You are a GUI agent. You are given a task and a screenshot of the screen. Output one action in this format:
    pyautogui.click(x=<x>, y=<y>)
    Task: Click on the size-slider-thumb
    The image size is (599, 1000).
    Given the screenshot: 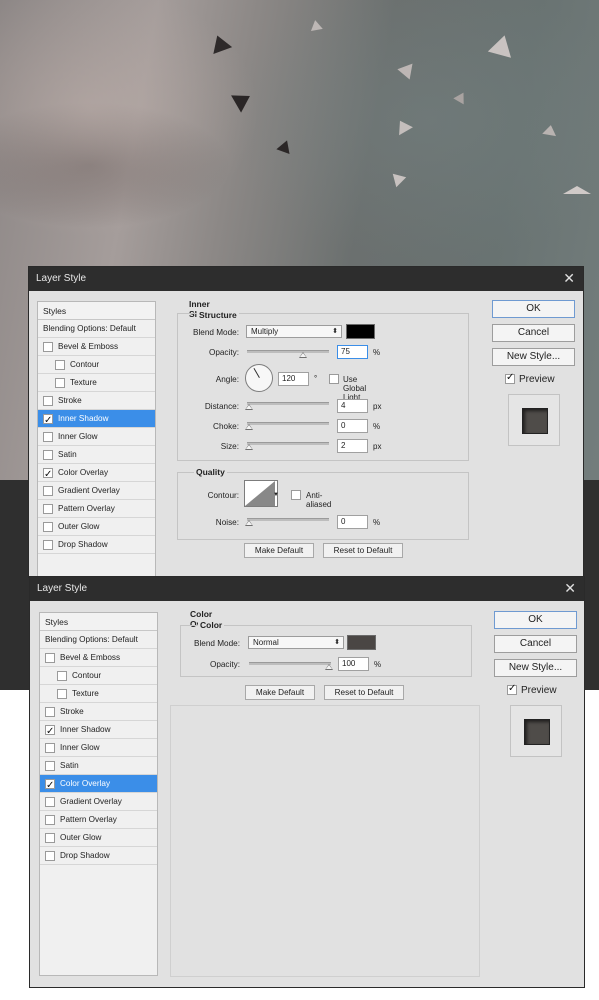 What is the action you would take?
    pyautogui.click(x=249, y=447)
    